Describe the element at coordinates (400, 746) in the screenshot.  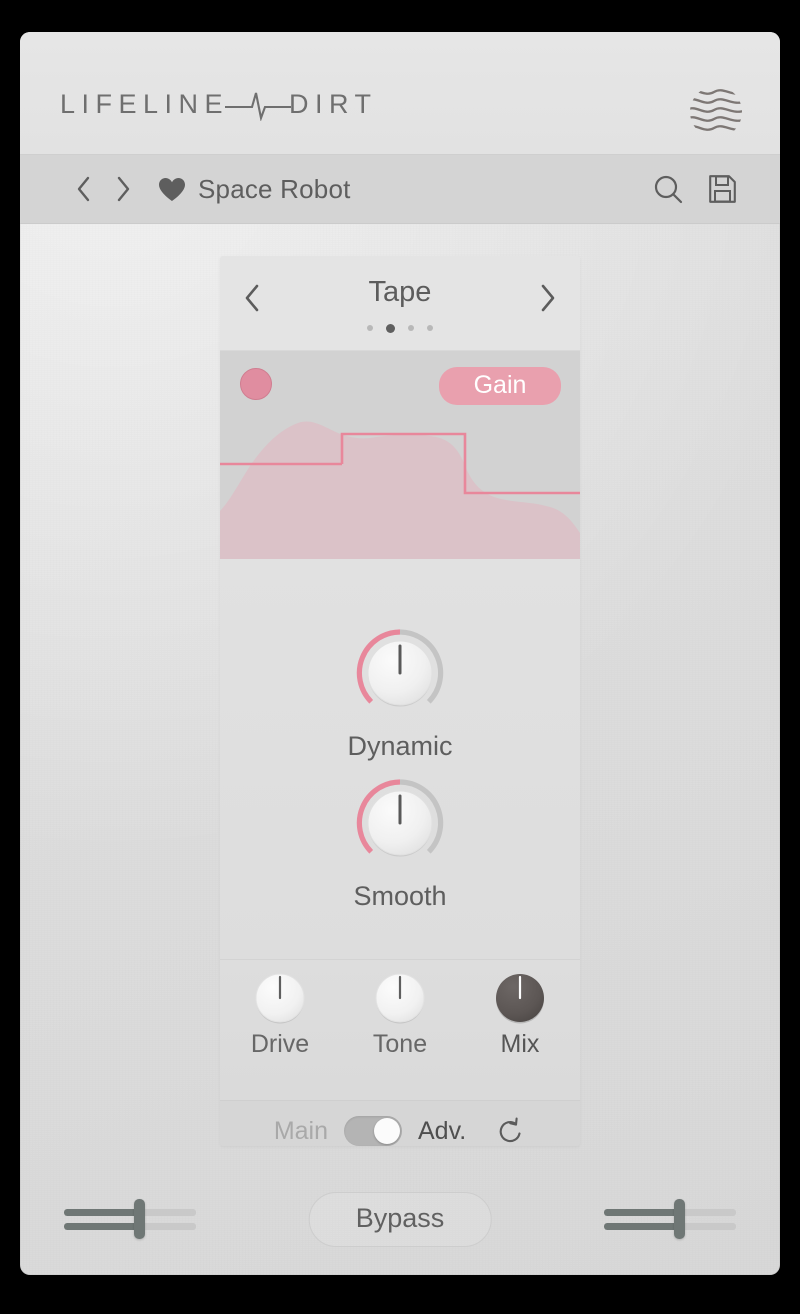
I see `knob-dynamic-label: Dynamic` at that location.